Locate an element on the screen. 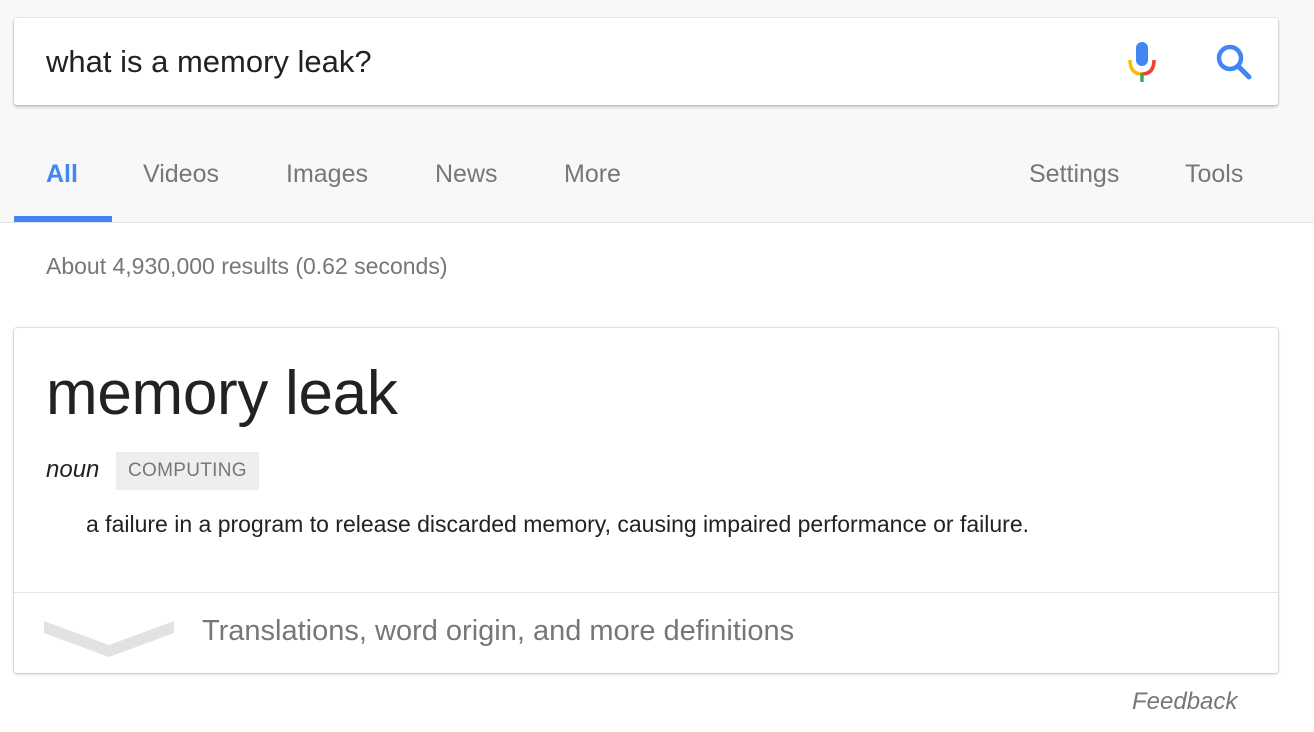  search-box is located at coordinates (646, 61).